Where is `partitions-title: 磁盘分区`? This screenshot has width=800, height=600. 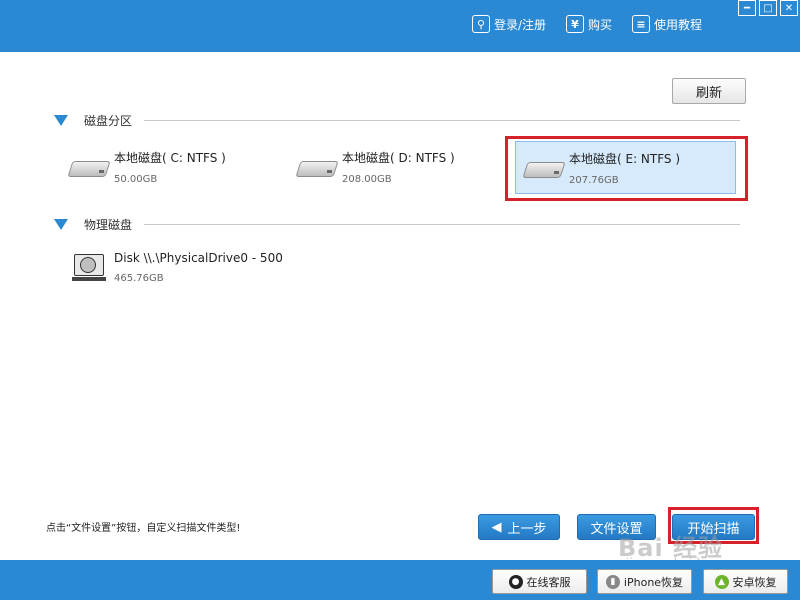 partitions-title: 磁盘分区 is located at coordinates (108, 120).